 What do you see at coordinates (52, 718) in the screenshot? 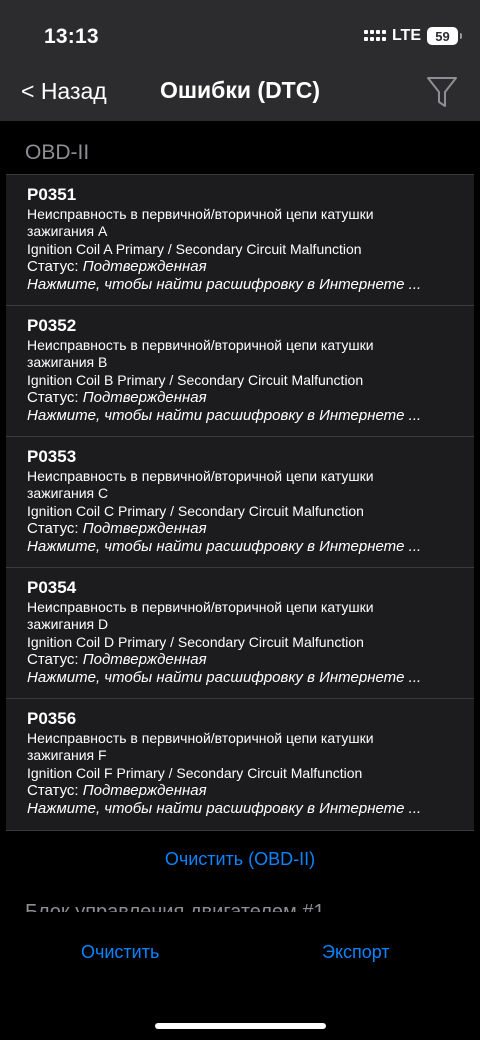
I see `dtc-code: P0356` at bounding box center [52, 718].